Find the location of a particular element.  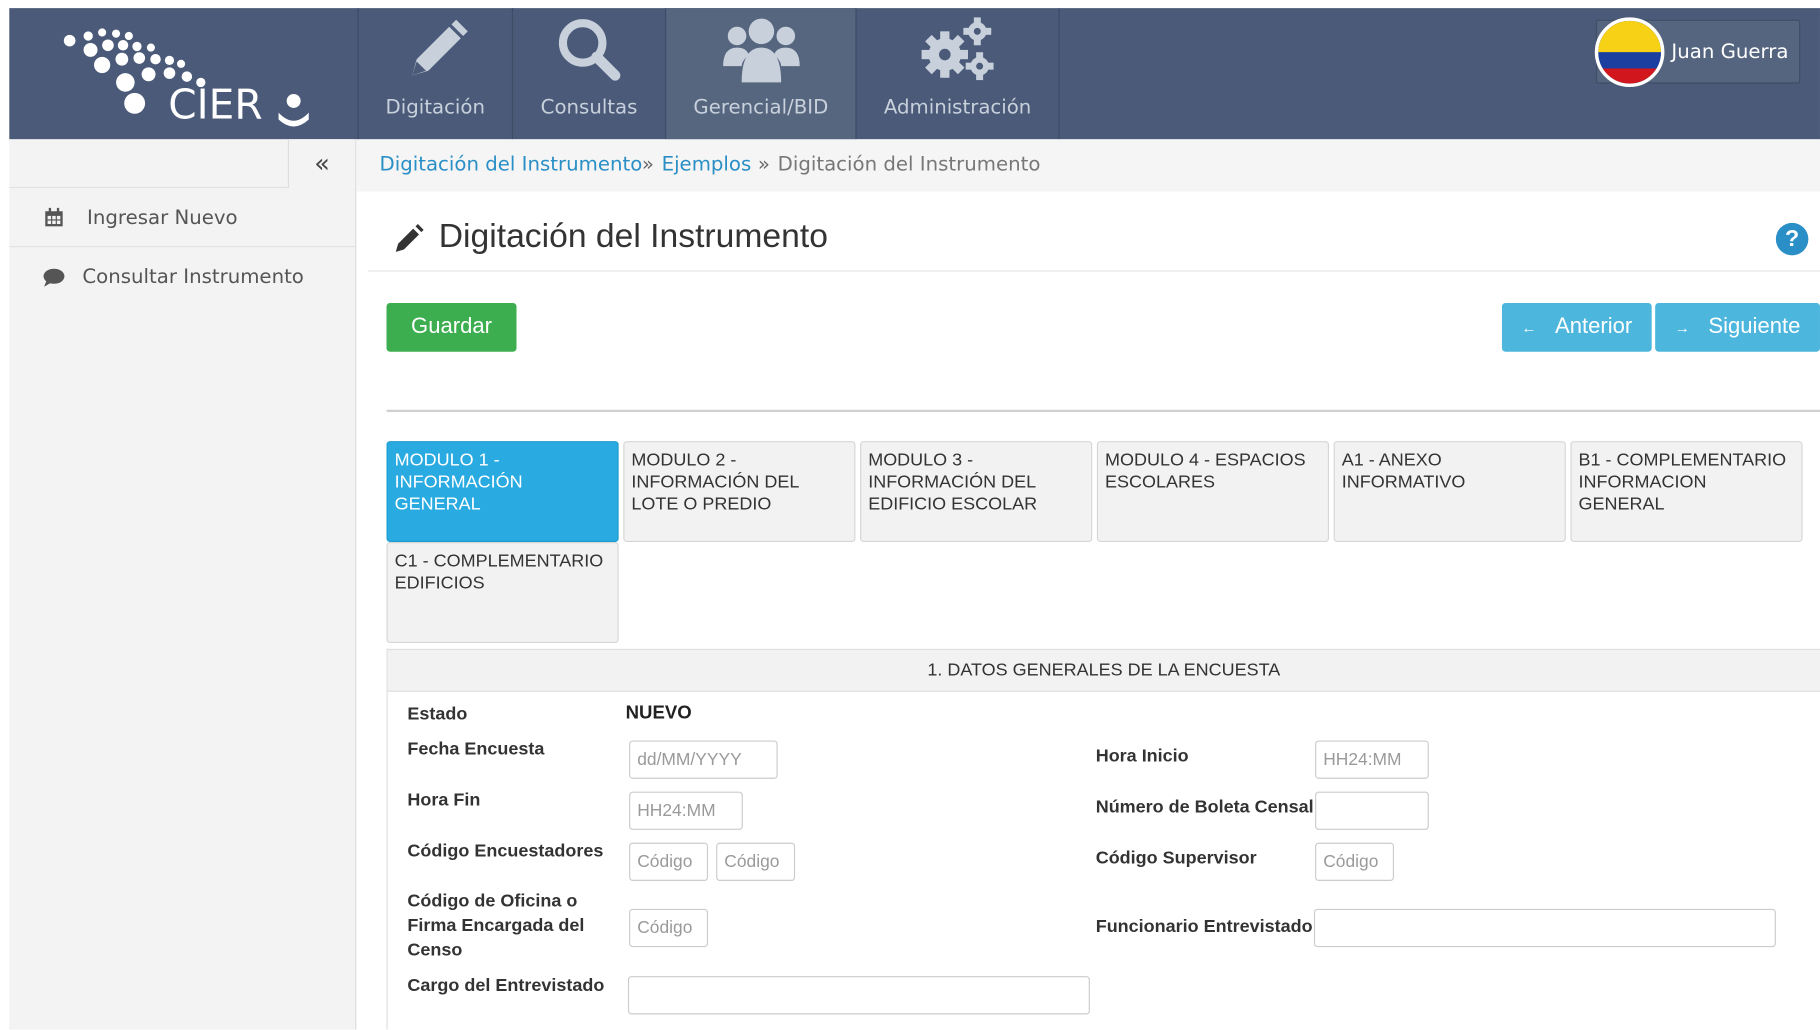

fecha-encuesta-input is located at coordinates (703, 759).